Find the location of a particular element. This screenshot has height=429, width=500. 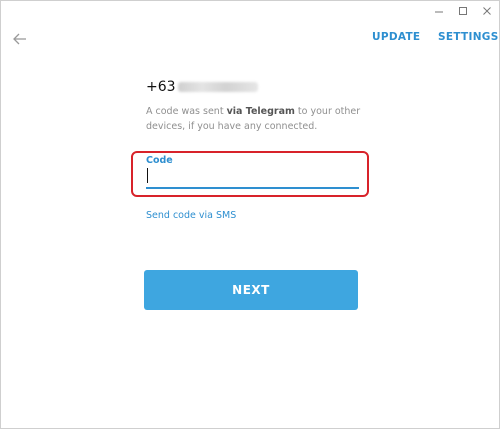

back-button is located at coordinates (20, 39).